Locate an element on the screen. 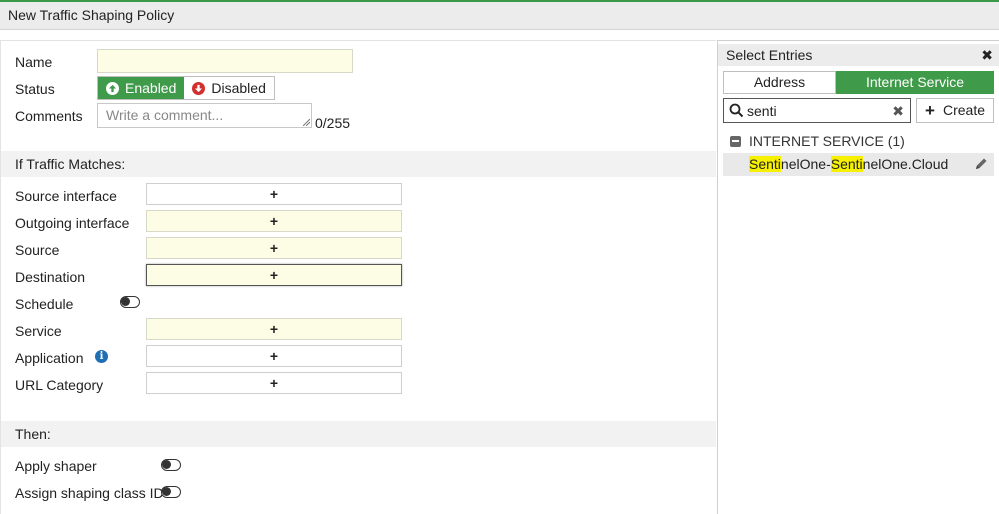 Image resolution: width=999 pixels, height=514 pixels. pencil-icon is located at coordinates (981, 164).